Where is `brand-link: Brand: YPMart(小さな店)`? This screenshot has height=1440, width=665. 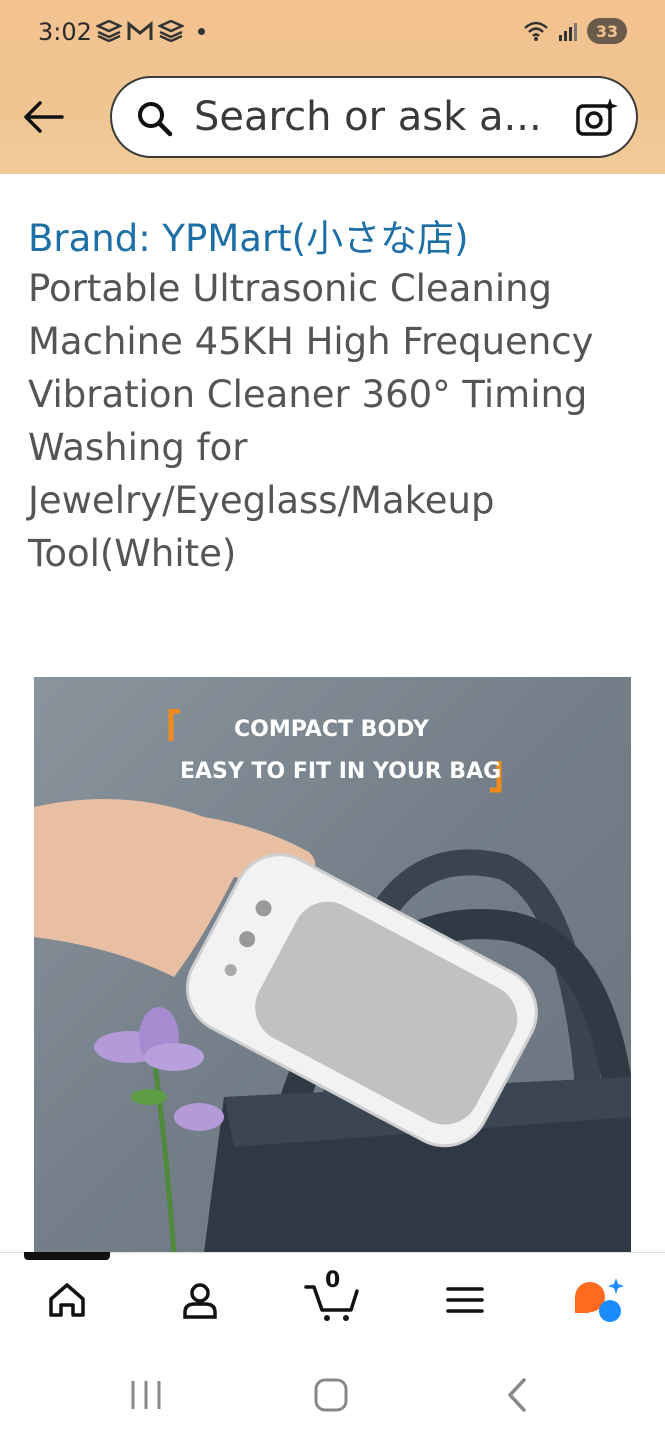 brand-link: Brand: YPMart(小さな店) is located at coordinates (248, 235).